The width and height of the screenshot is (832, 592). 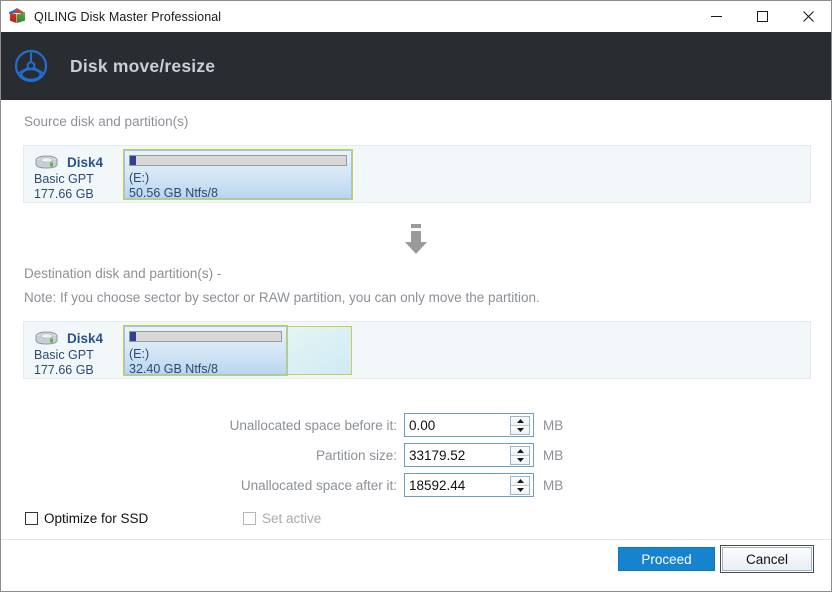 I want to click on field-row-partition-size: Partition size: MB, so click(x=380, y=455).